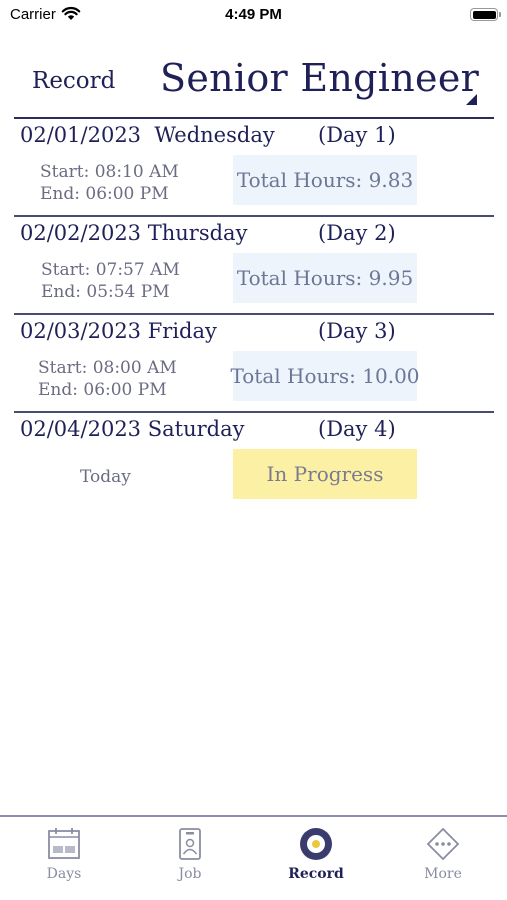 This screenshot has width=507, height=900. Describe the element at coordinates (105, 292) in the screenshot. I see `end-time: End: 05:54 PM` at that location.